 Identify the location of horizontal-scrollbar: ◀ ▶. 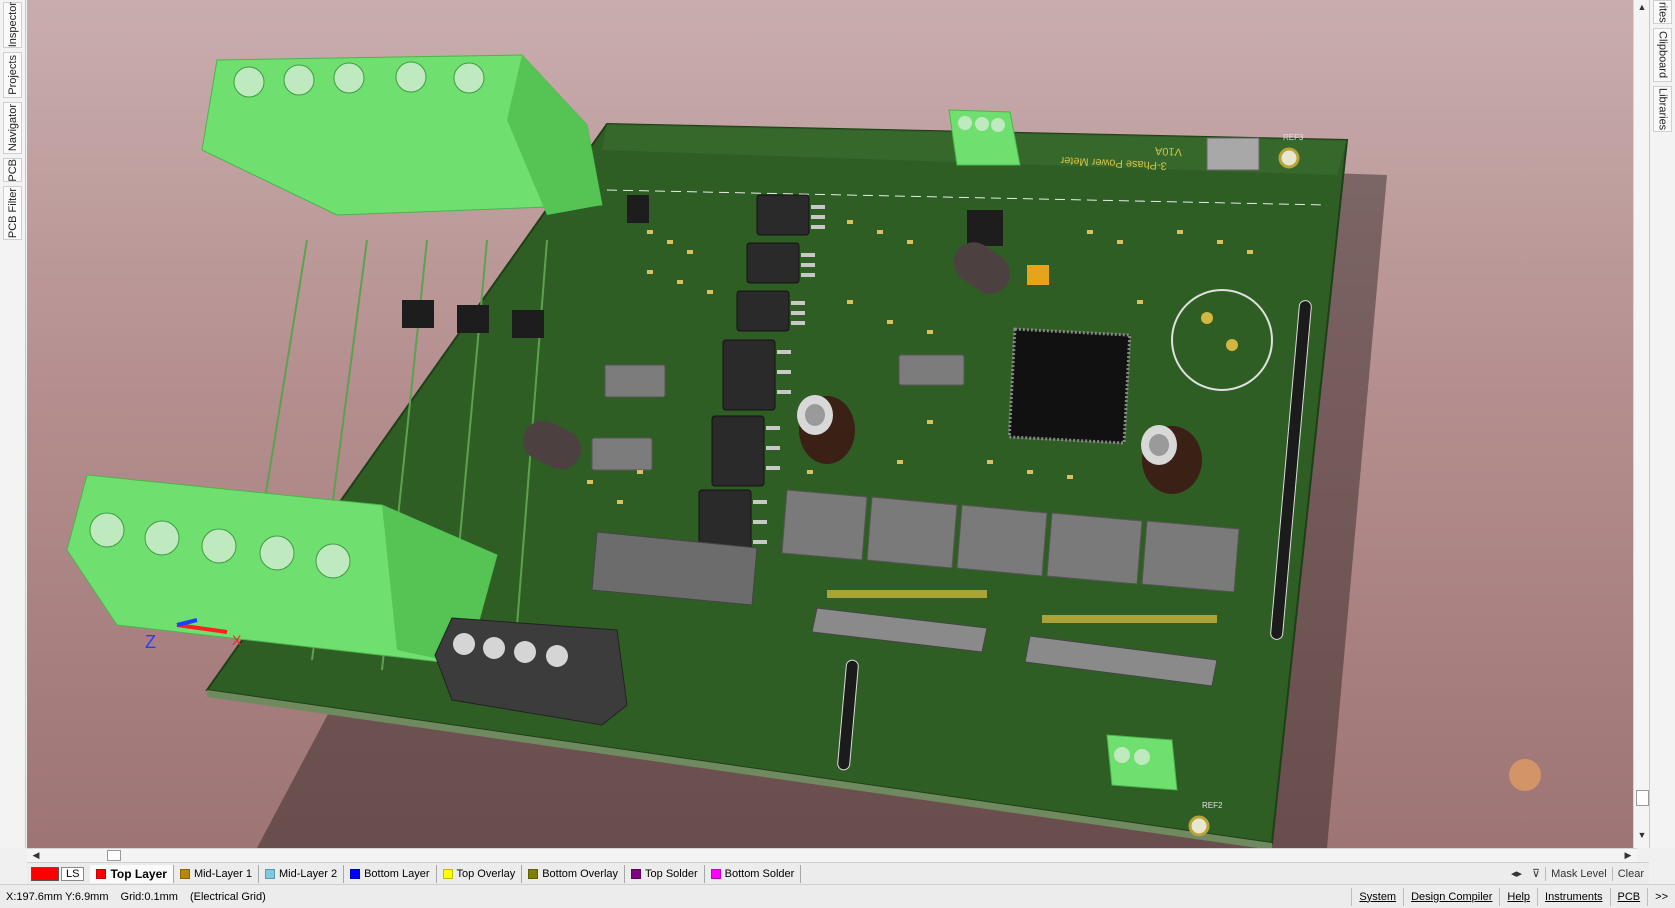
(832, 855).